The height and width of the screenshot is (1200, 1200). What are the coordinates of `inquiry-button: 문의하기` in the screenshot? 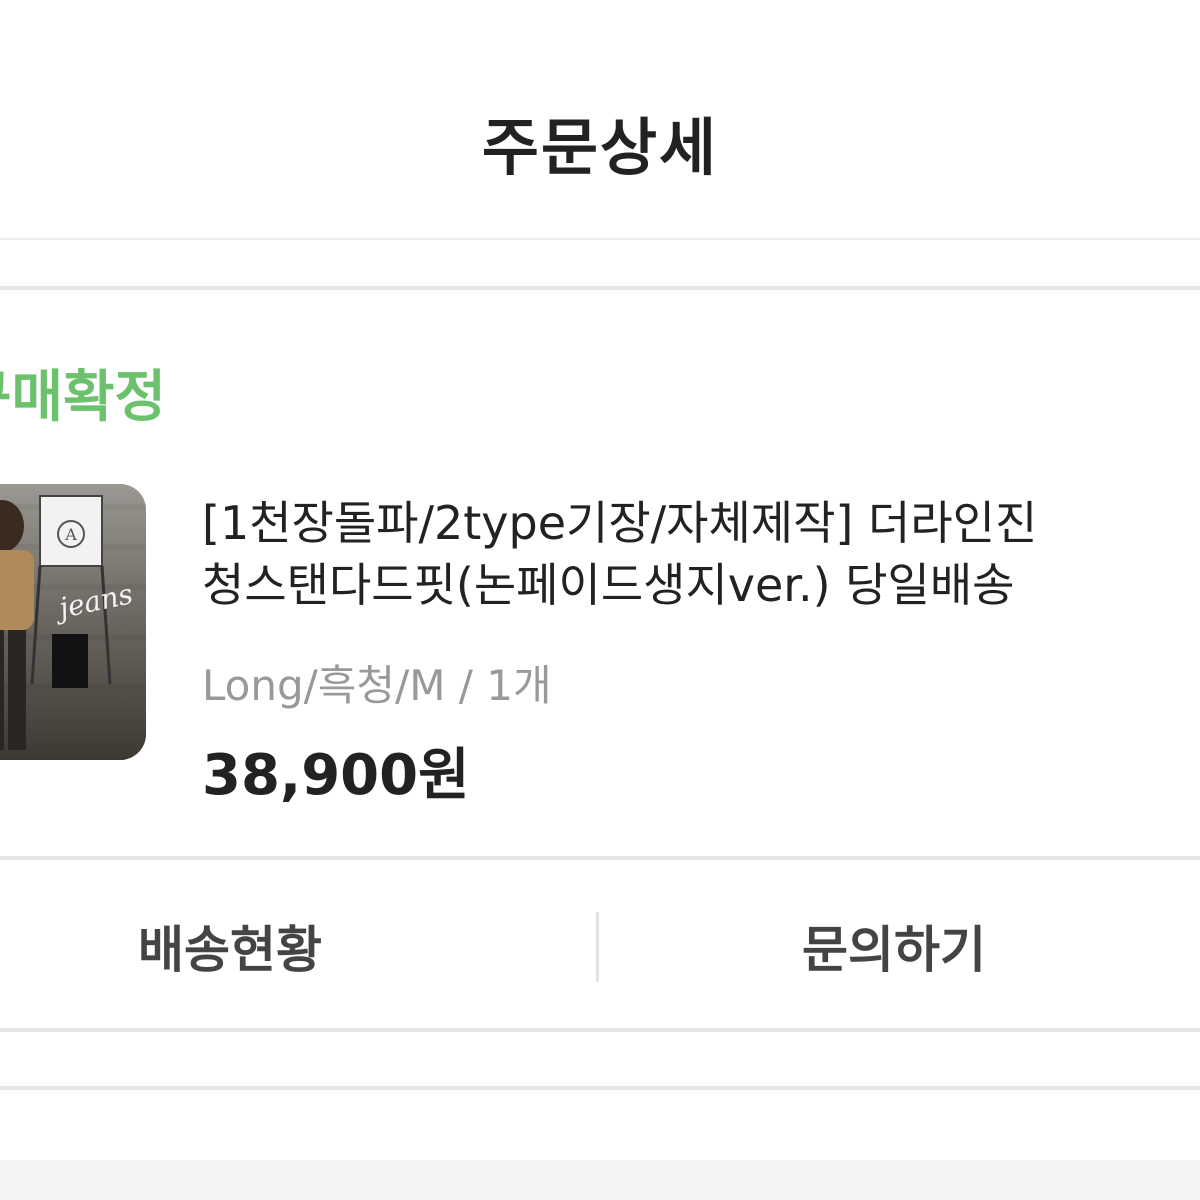 It's located at (868, 946).